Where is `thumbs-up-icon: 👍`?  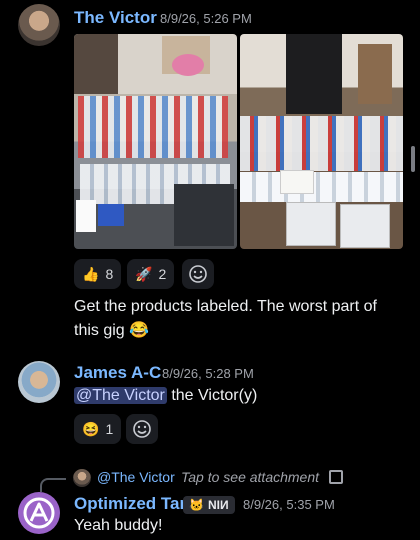
thumbs-up-icon: 👍 is located at coordinates (91, 273).